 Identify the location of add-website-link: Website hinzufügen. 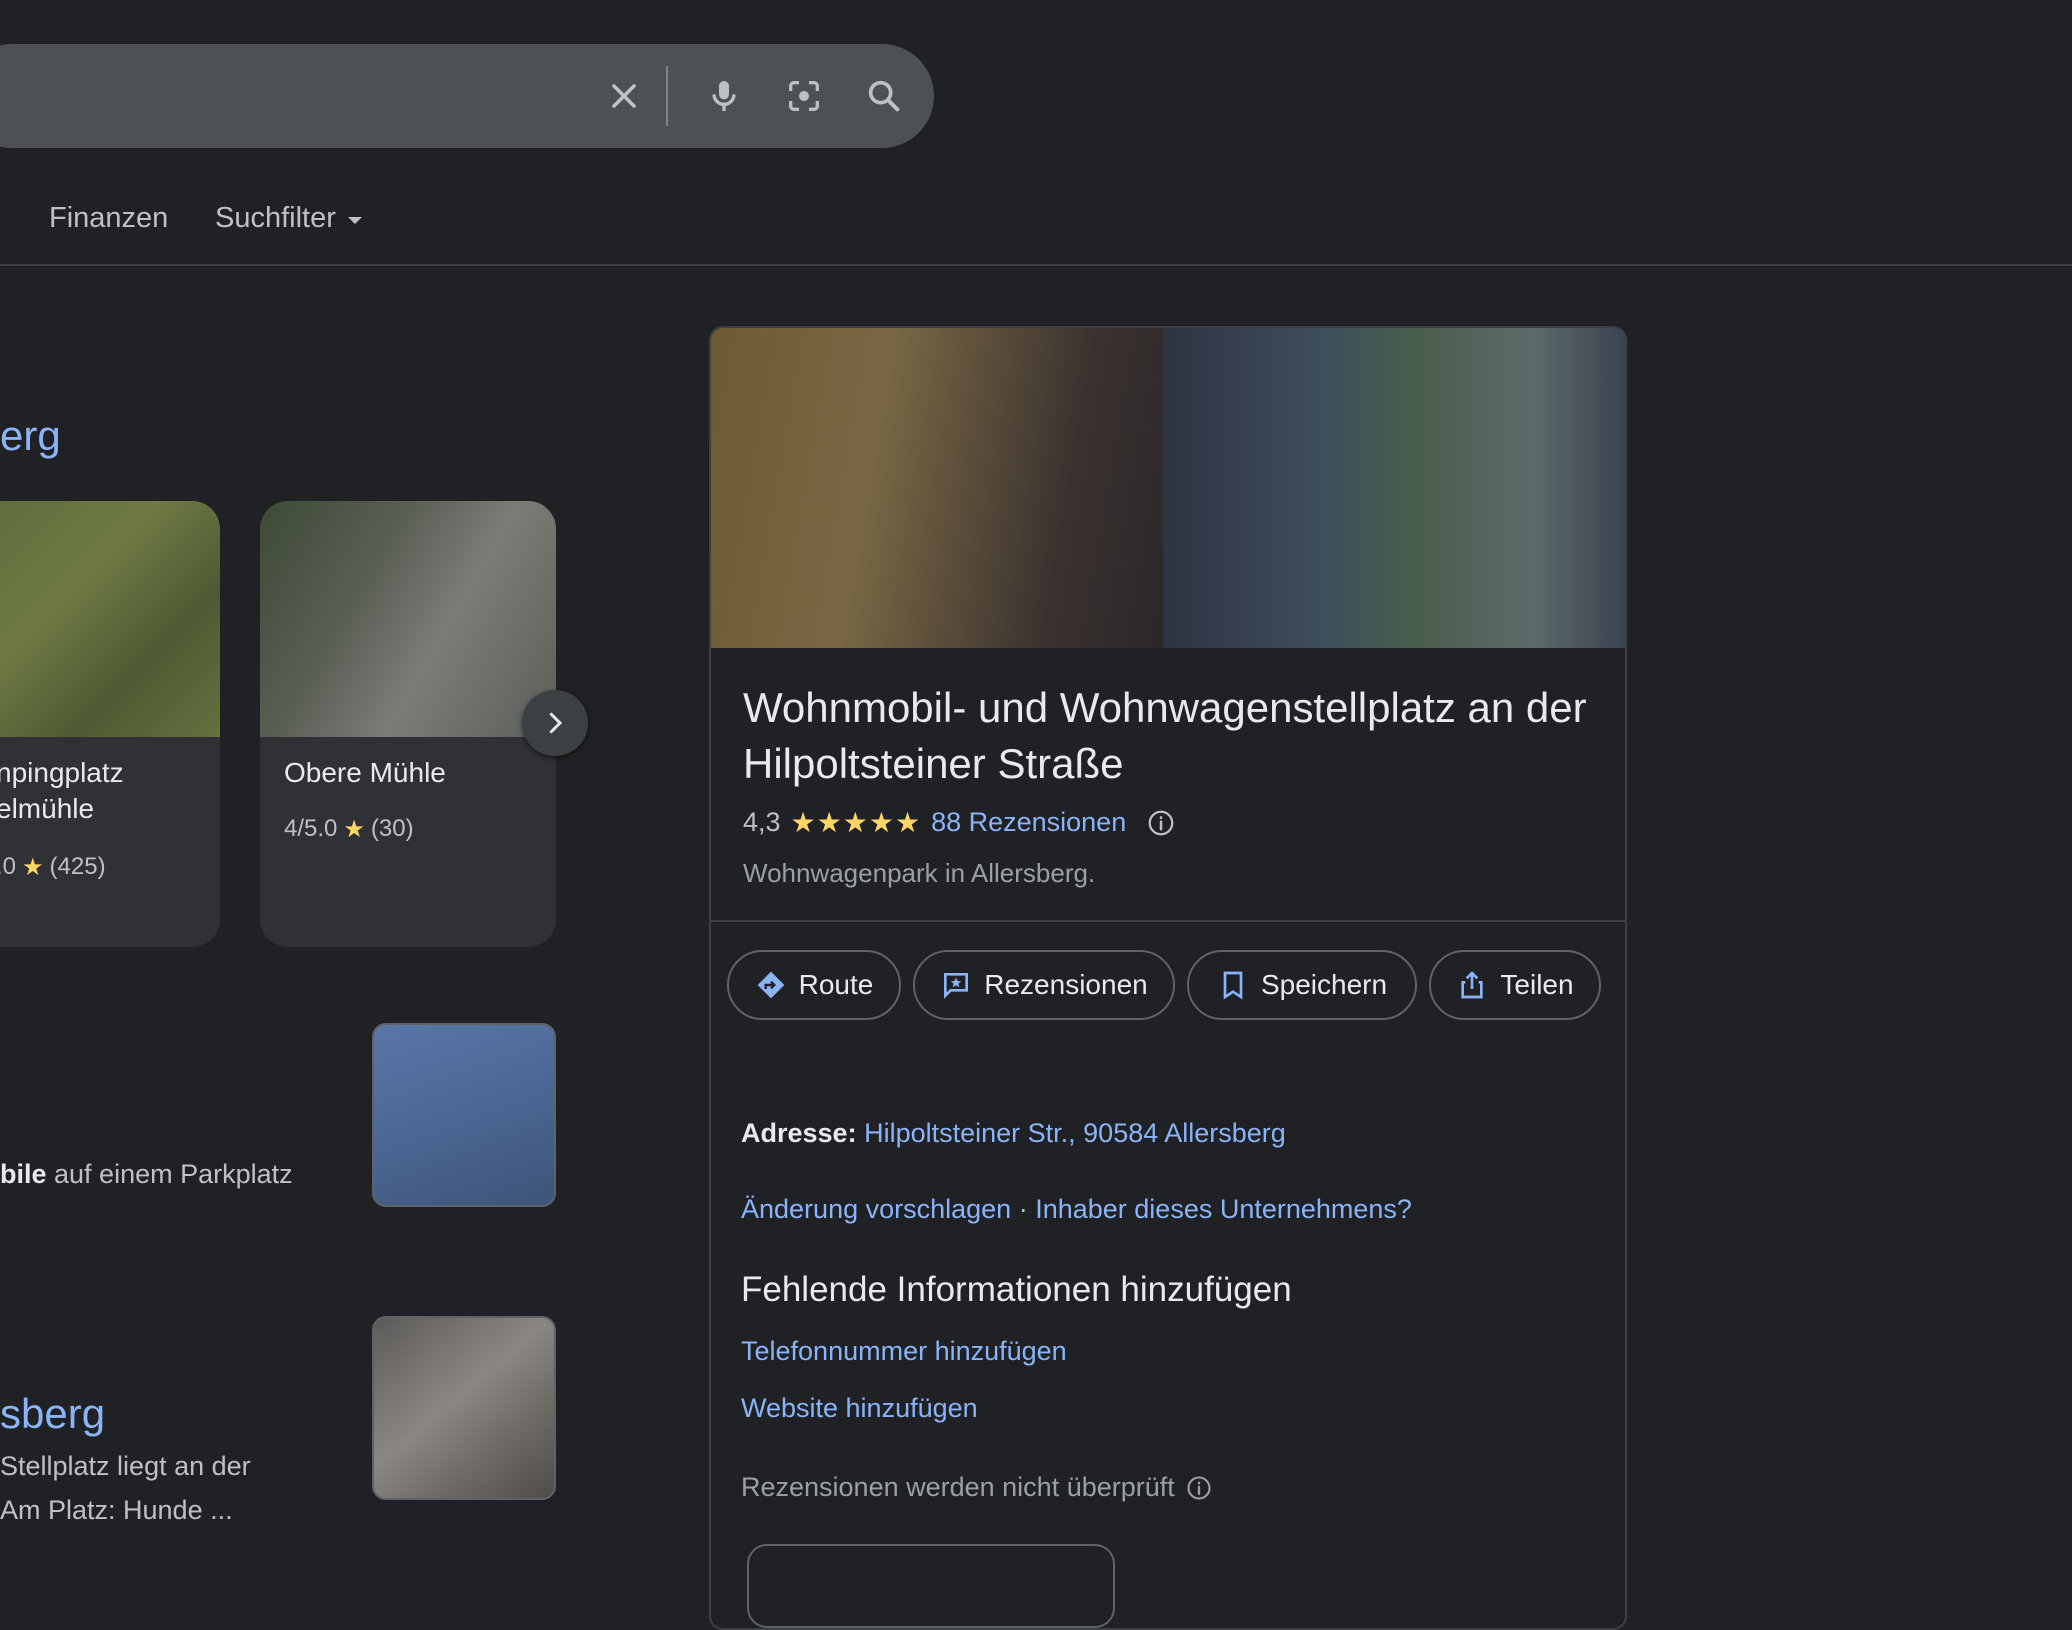
(859, 1408).